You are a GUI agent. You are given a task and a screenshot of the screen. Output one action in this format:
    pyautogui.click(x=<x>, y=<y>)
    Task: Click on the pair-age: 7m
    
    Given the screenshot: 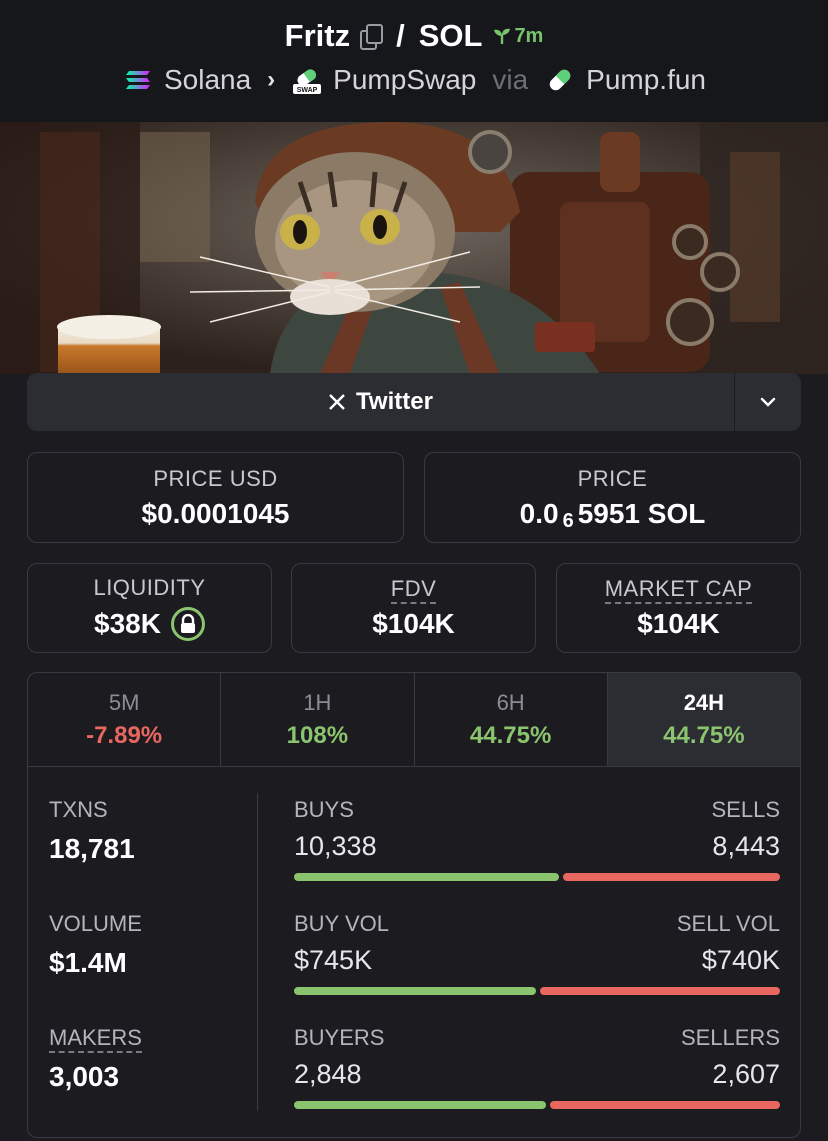 What is the action you would take?
    pyautogui.click(x=517, y=36)
    